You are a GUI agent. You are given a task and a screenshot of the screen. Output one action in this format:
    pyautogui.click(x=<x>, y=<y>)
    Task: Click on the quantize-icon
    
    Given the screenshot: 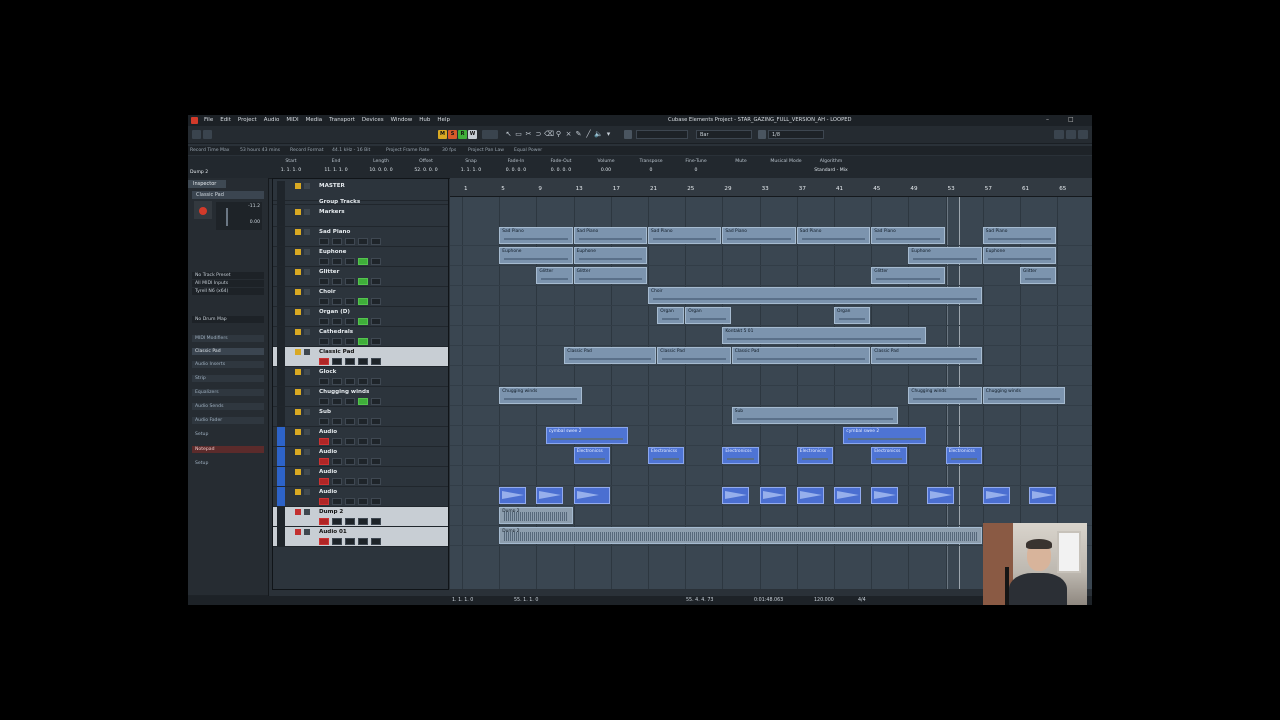 What is the action you would take?
    pyautogui.click(x=762, y=134)
    